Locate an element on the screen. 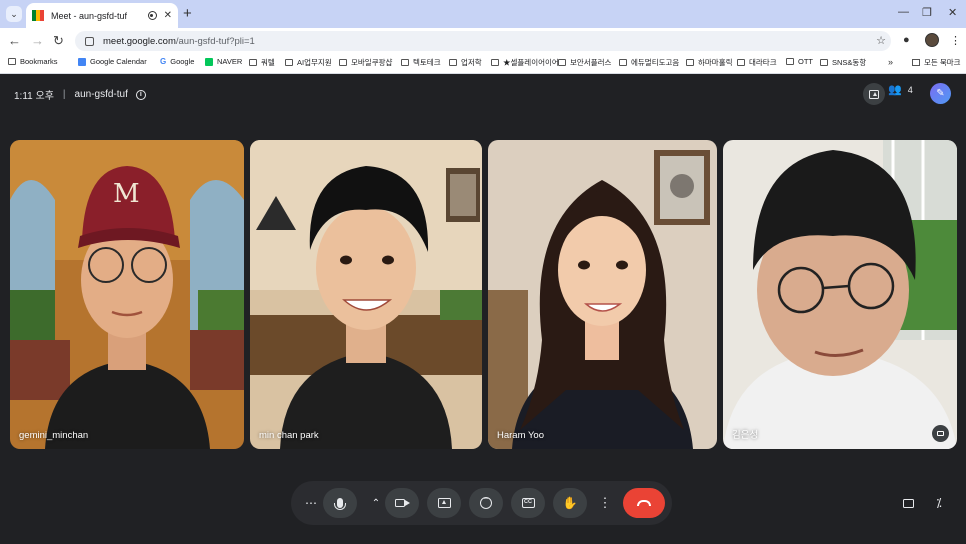 This screenshot has width=966, height=544. call-controls: ⋯ ⌃ ︶ CC ✋ ⋮ is located at coordinates (481, 503).